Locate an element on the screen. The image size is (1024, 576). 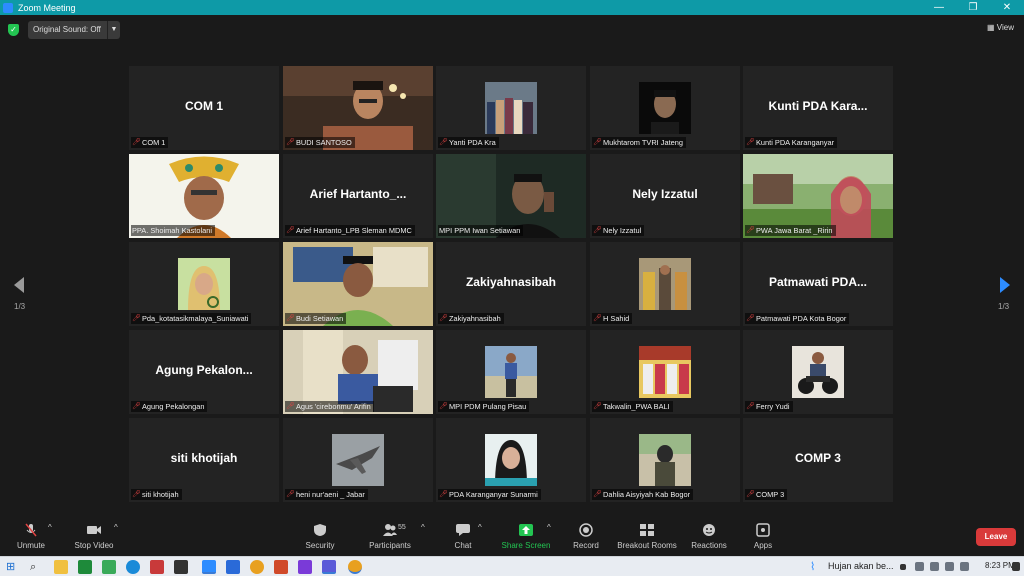
participant-tile: 🎤︎ heni nur'aeni _ Jabar is located at coordinates (358, 460).